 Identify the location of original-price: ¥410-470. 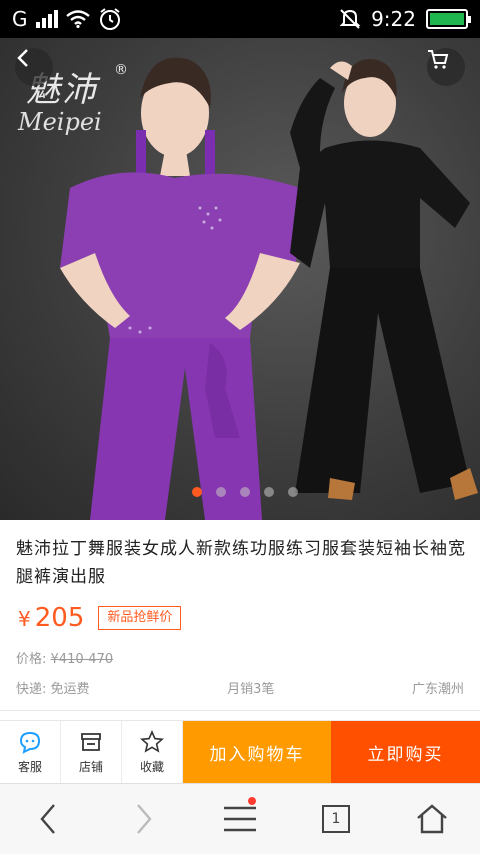
(82, 659).